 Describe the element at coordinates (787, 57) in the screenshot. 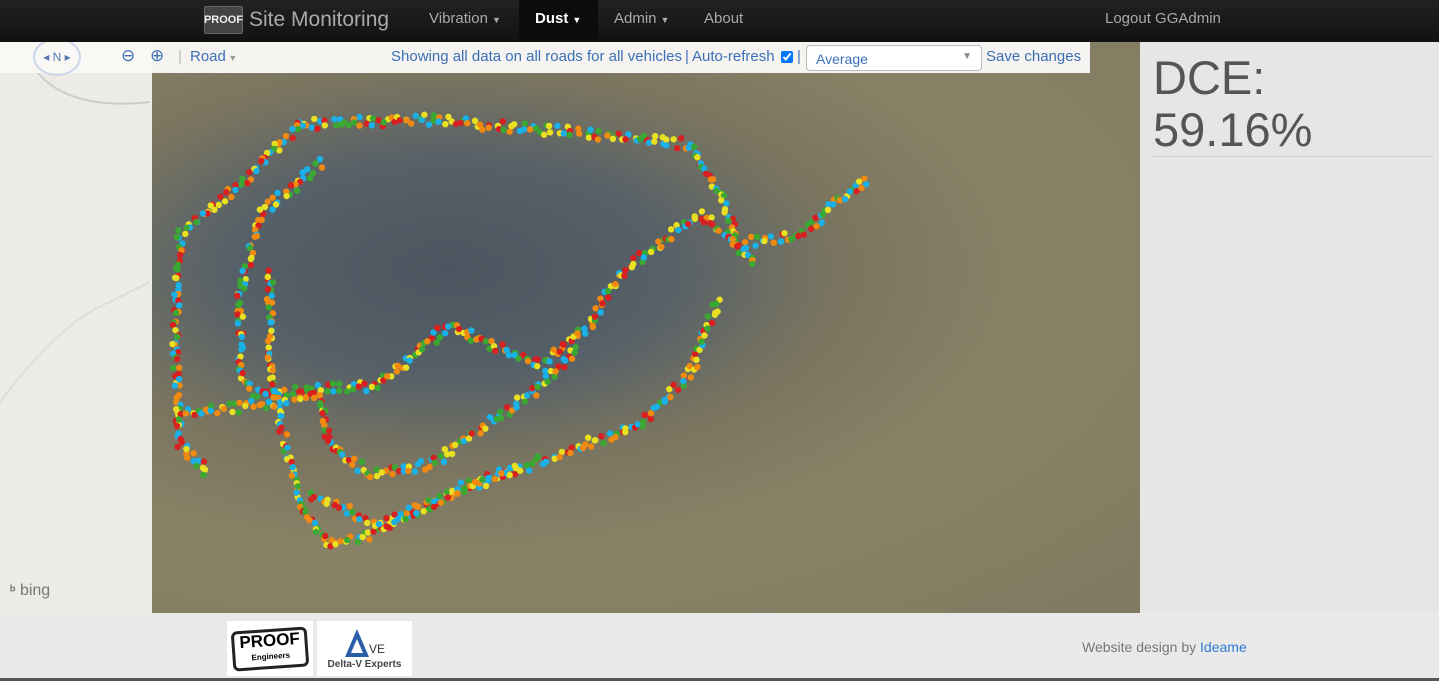

I see `auto-refresh-checkbox` at that location.